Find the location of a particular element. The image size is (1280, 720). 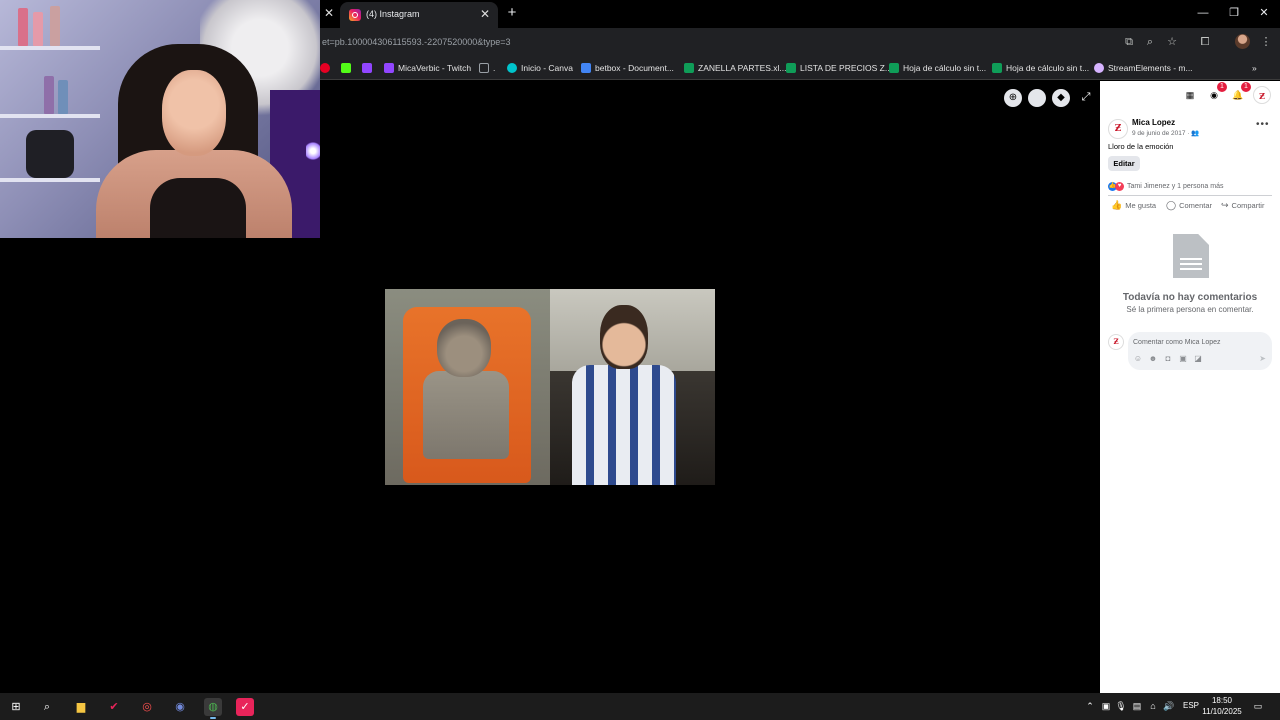

photo-child-body is located at coordinates (466, 415).